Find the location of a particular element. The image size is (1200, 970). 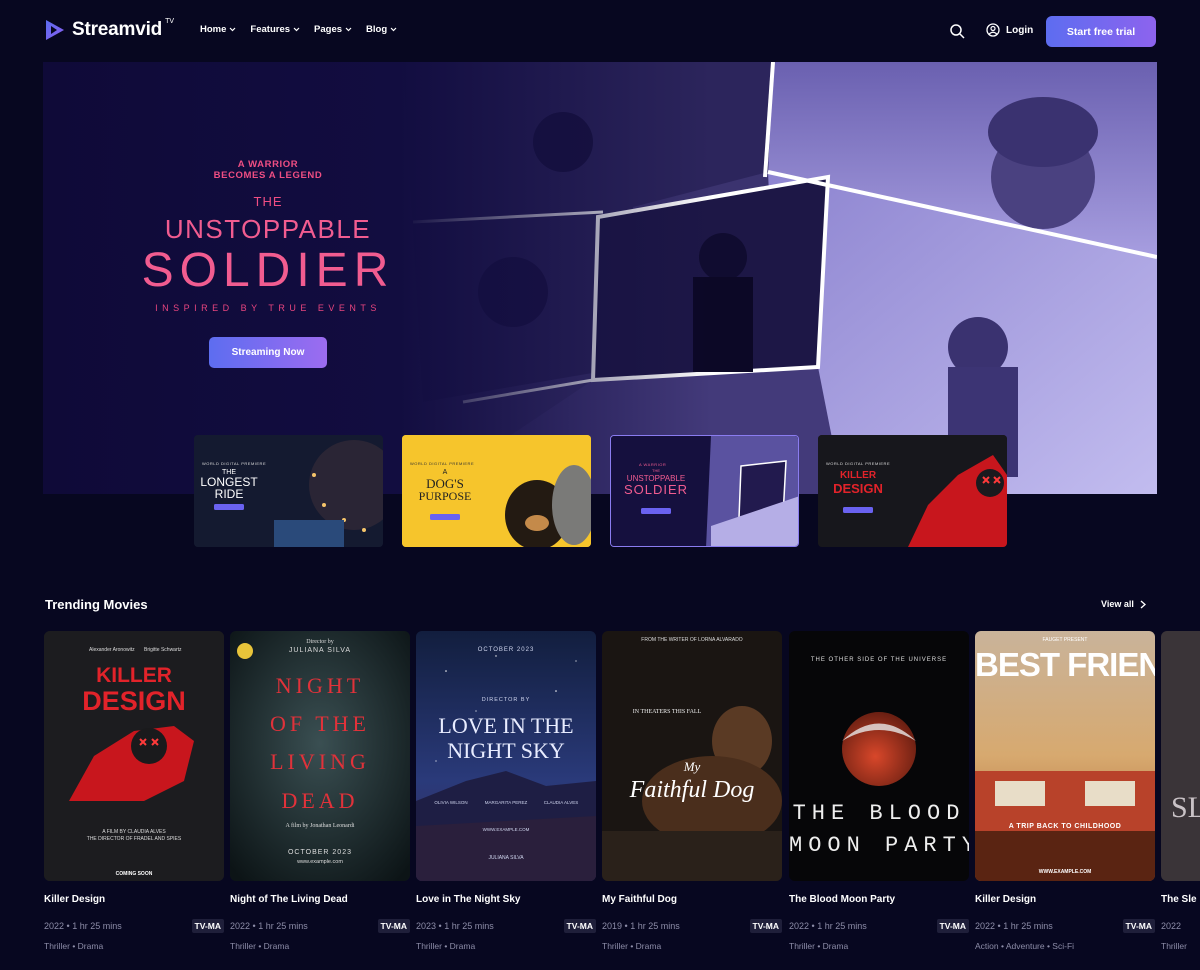

poster-top-text: FROM THE WRITER OF LORNA ALVARADO is located at coordinates (692, 640).